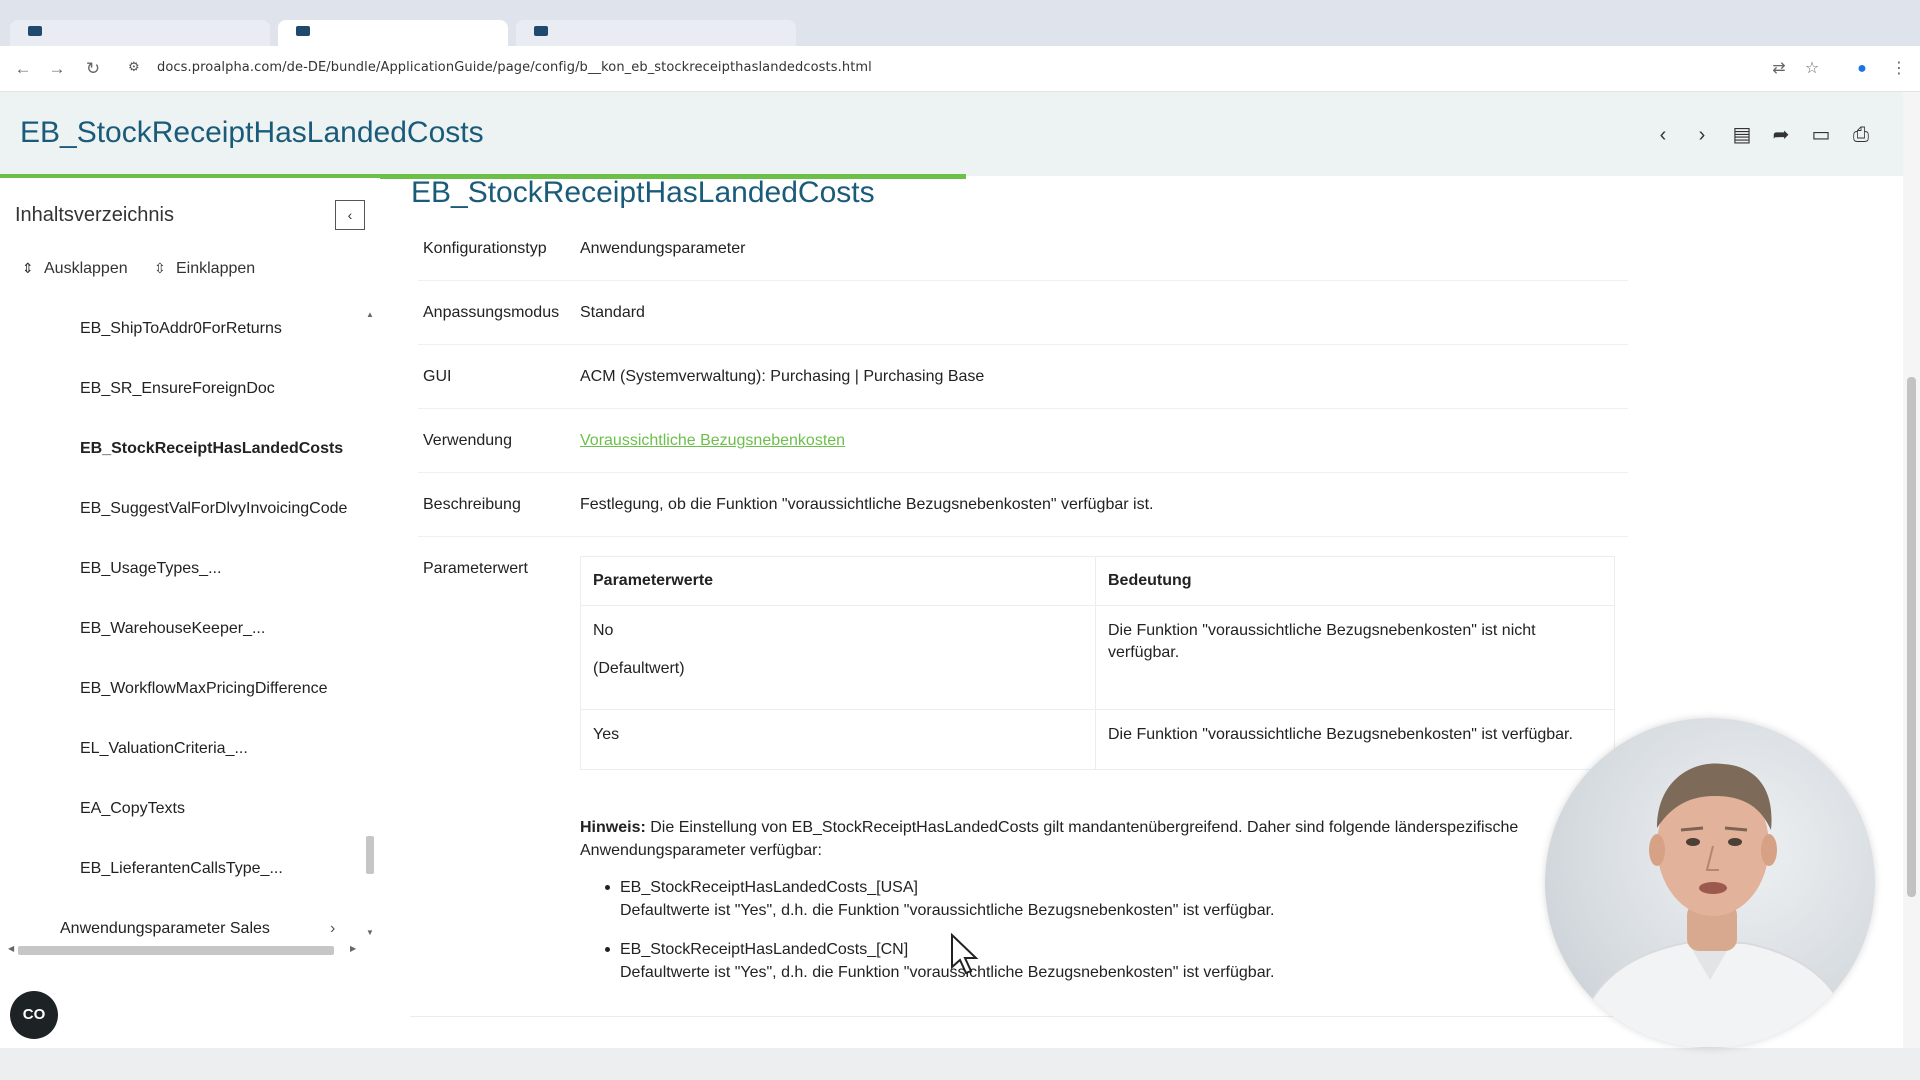  I want to click on list-item-name: EB_StockReceiptHasLandedCosts_[CN], so click(764, 949).